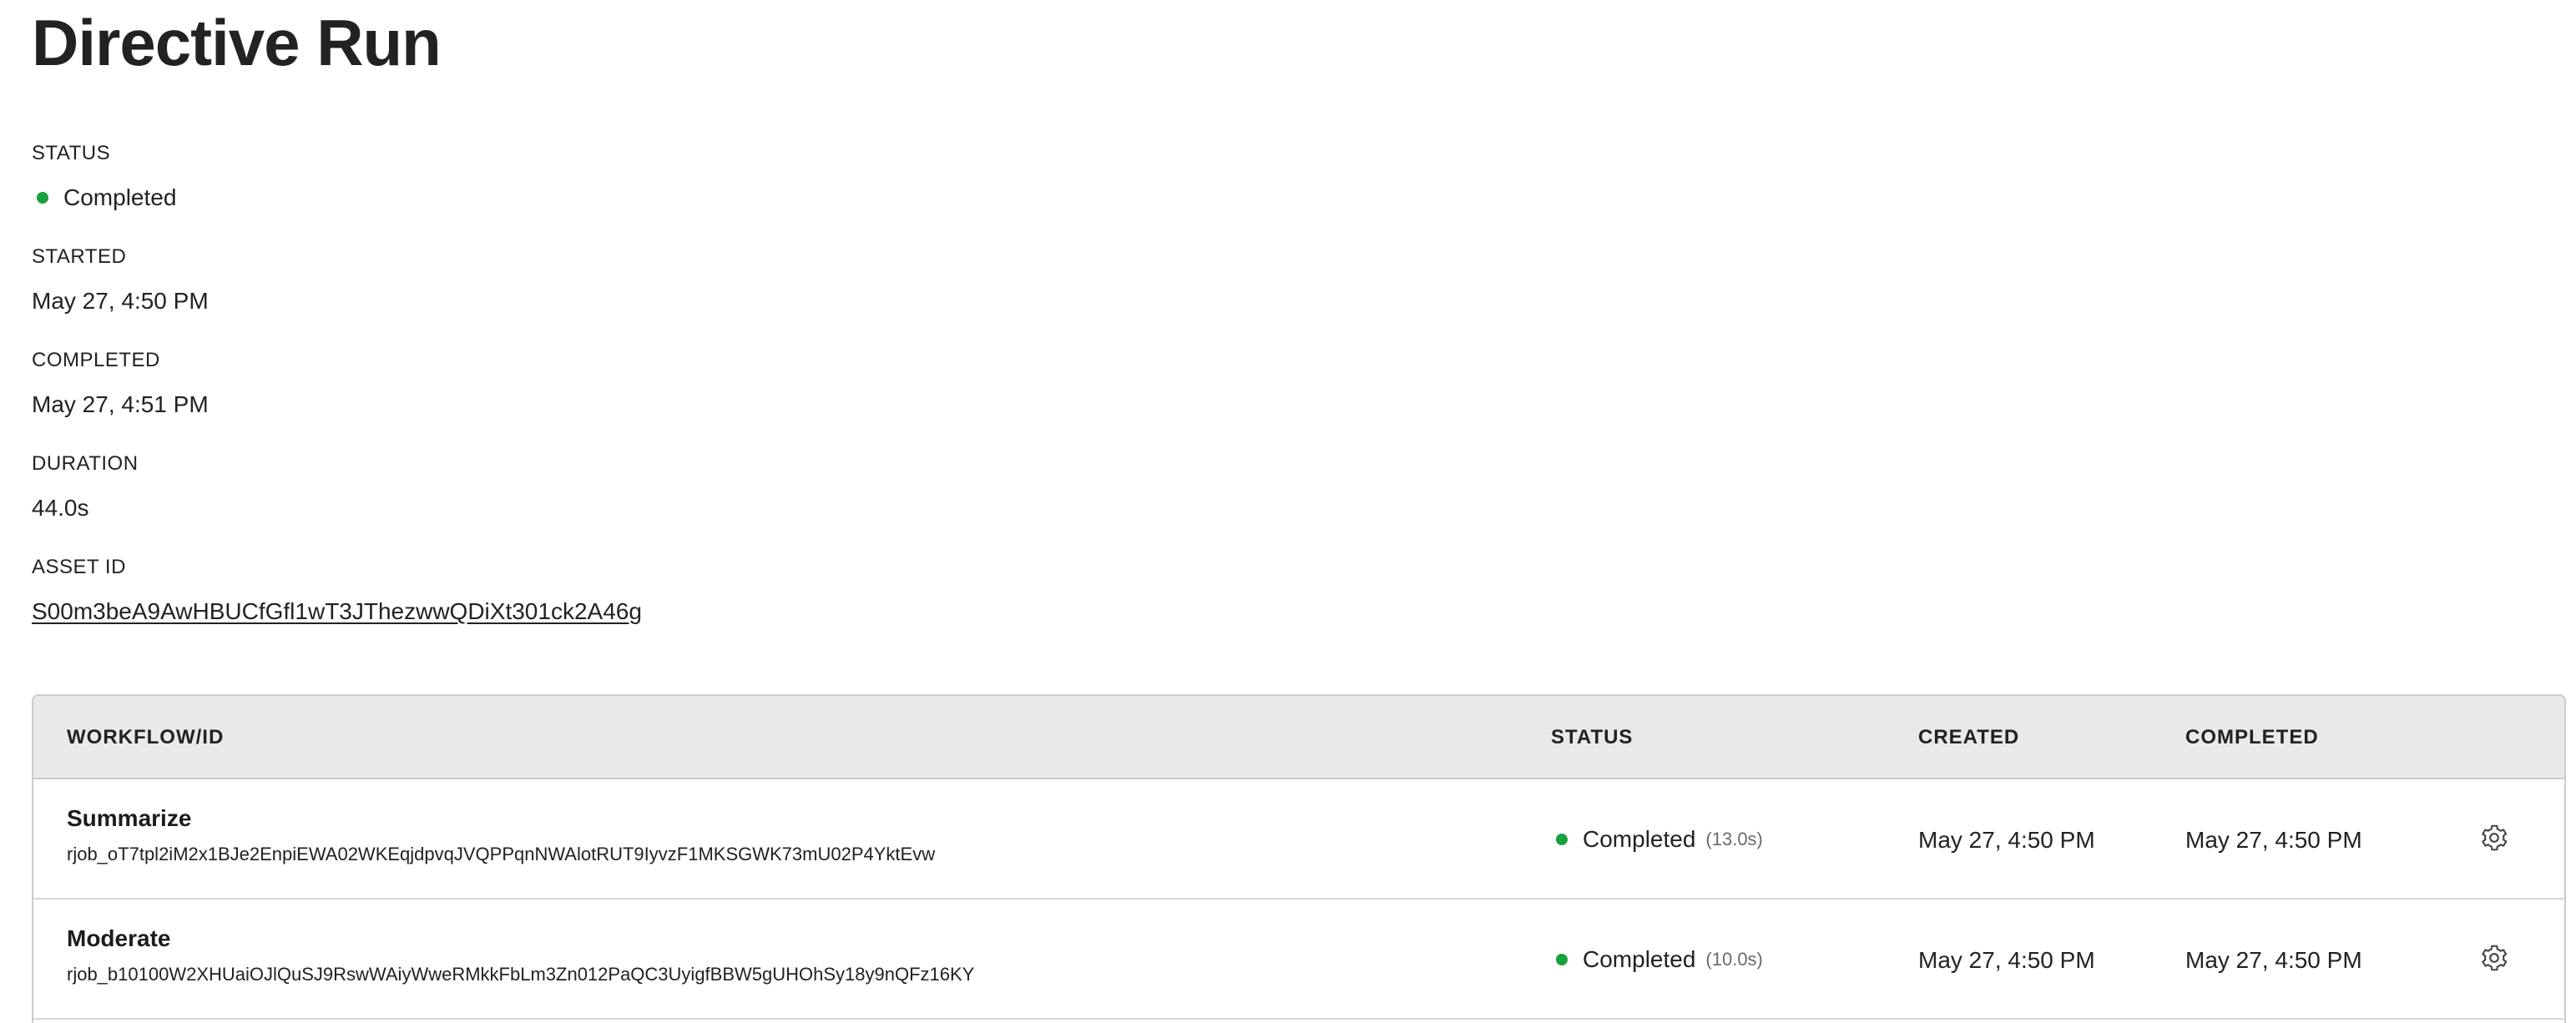  Describe the element at coordinates (145, 737) in the screenshot. I see `column-header-workflow: WORKFLOW/ID` at that location.